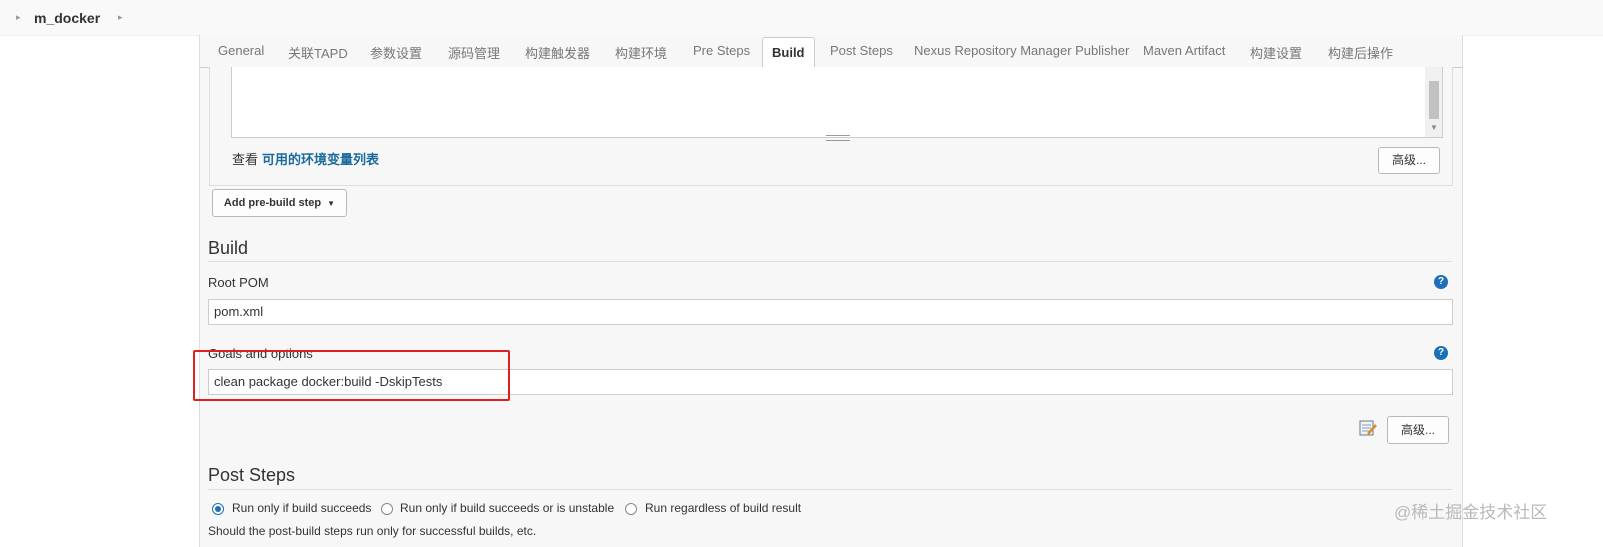 This screenshot has height=547, width=1603. I want to click on env-vars-link: 可用的环境变量列表, so click(320, 159).